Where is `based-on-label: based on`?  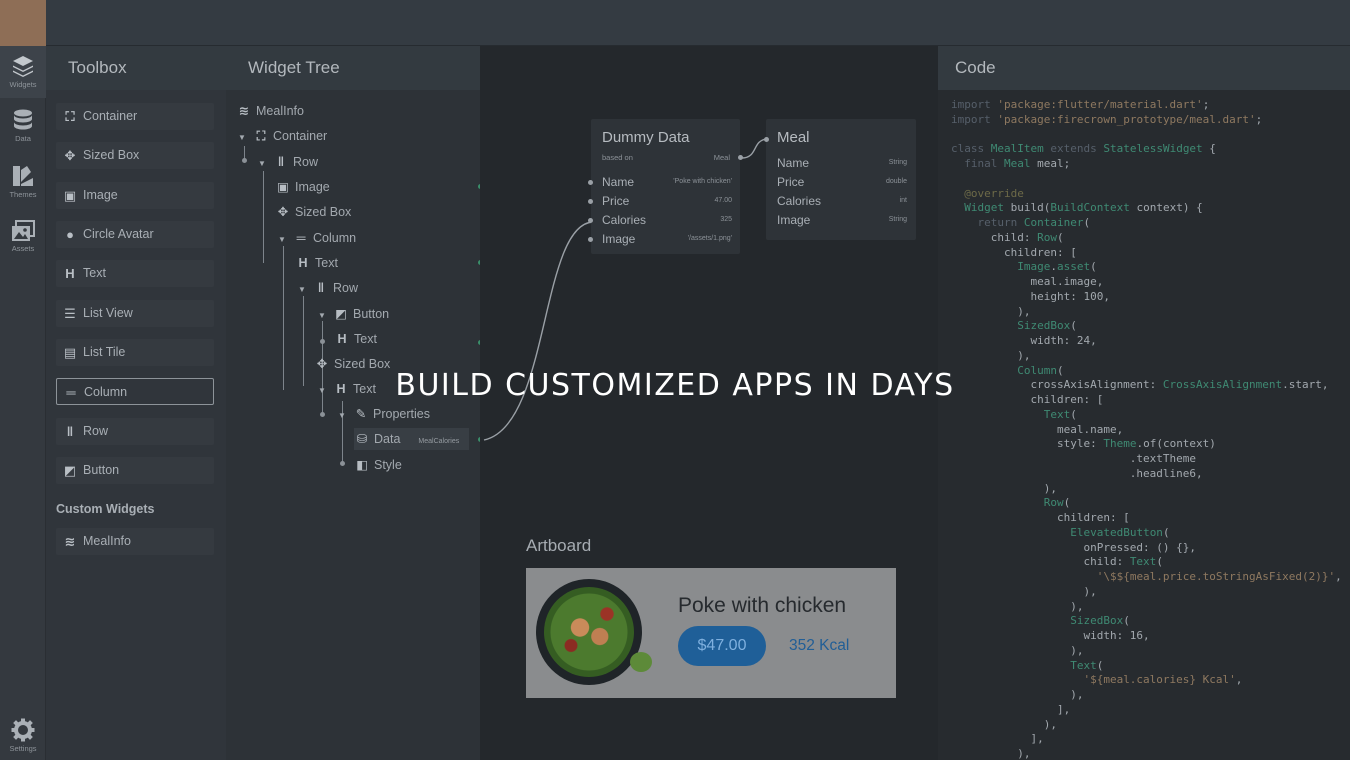 based-on-label: based on is located at coordinates (617, 157).